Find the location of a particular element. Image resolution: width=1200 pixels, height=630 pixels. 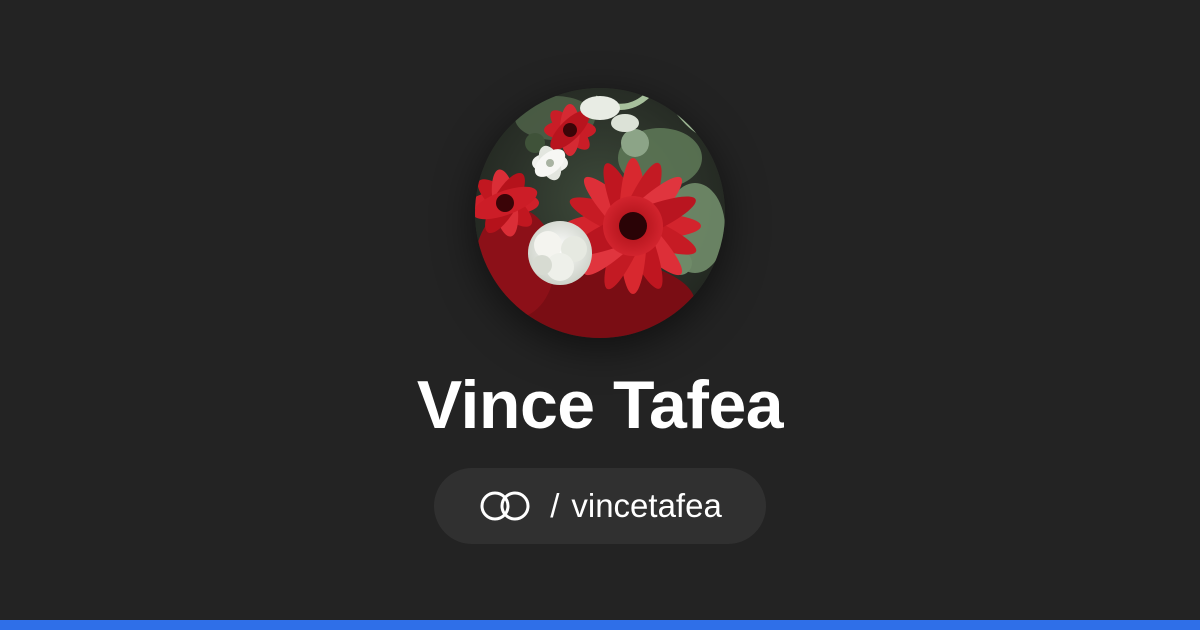

accent-bar is located at coordinates (600, 625).